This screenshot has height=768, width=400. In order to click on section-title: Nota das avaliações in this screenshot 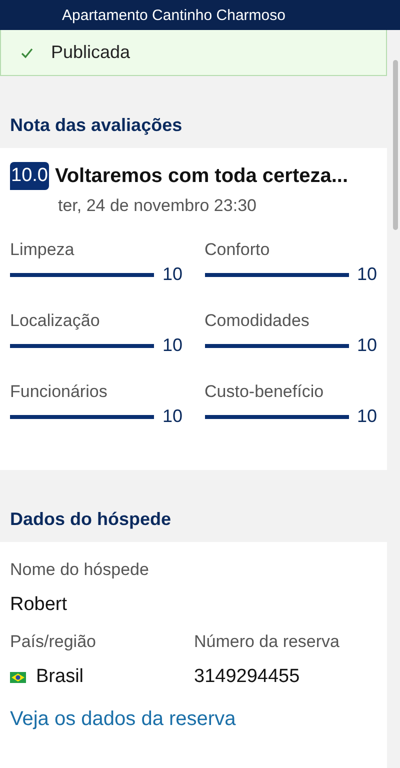, I will do `click(96, 125)`.